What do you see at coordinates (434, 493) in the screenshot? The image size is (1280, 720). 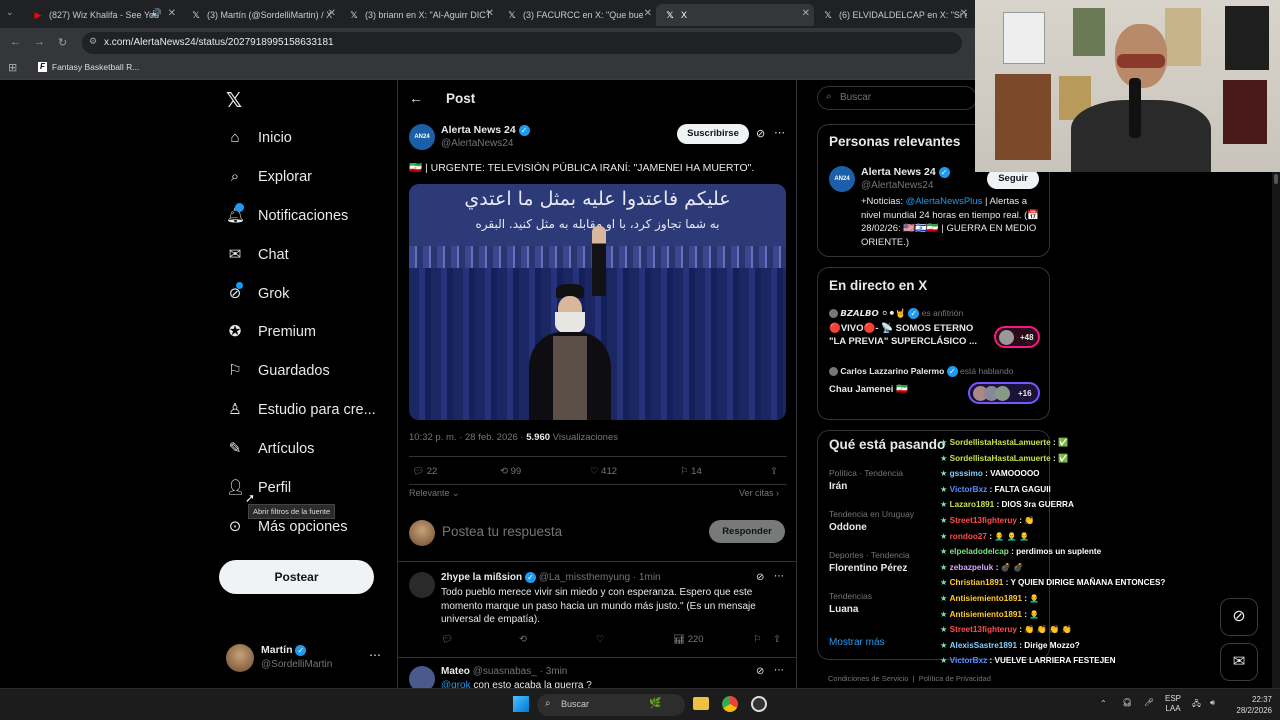 I see `sort-dropdown: Relevante ⌄` at bounding box center [434, 493].